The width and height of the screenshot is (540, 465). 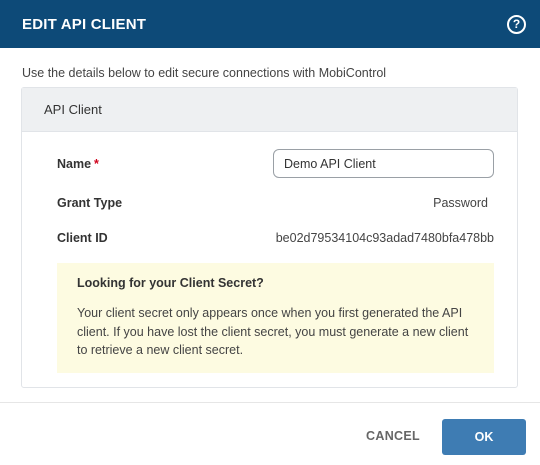 I want to click on name-label-group: Name *, so click(x=78, y=164).